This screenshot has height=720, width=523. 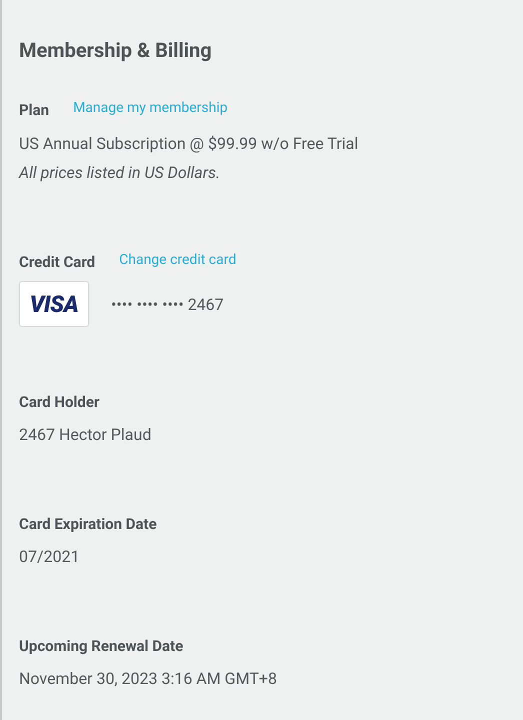 I want to click on section-label: Plan, so click(x=34, y=110).